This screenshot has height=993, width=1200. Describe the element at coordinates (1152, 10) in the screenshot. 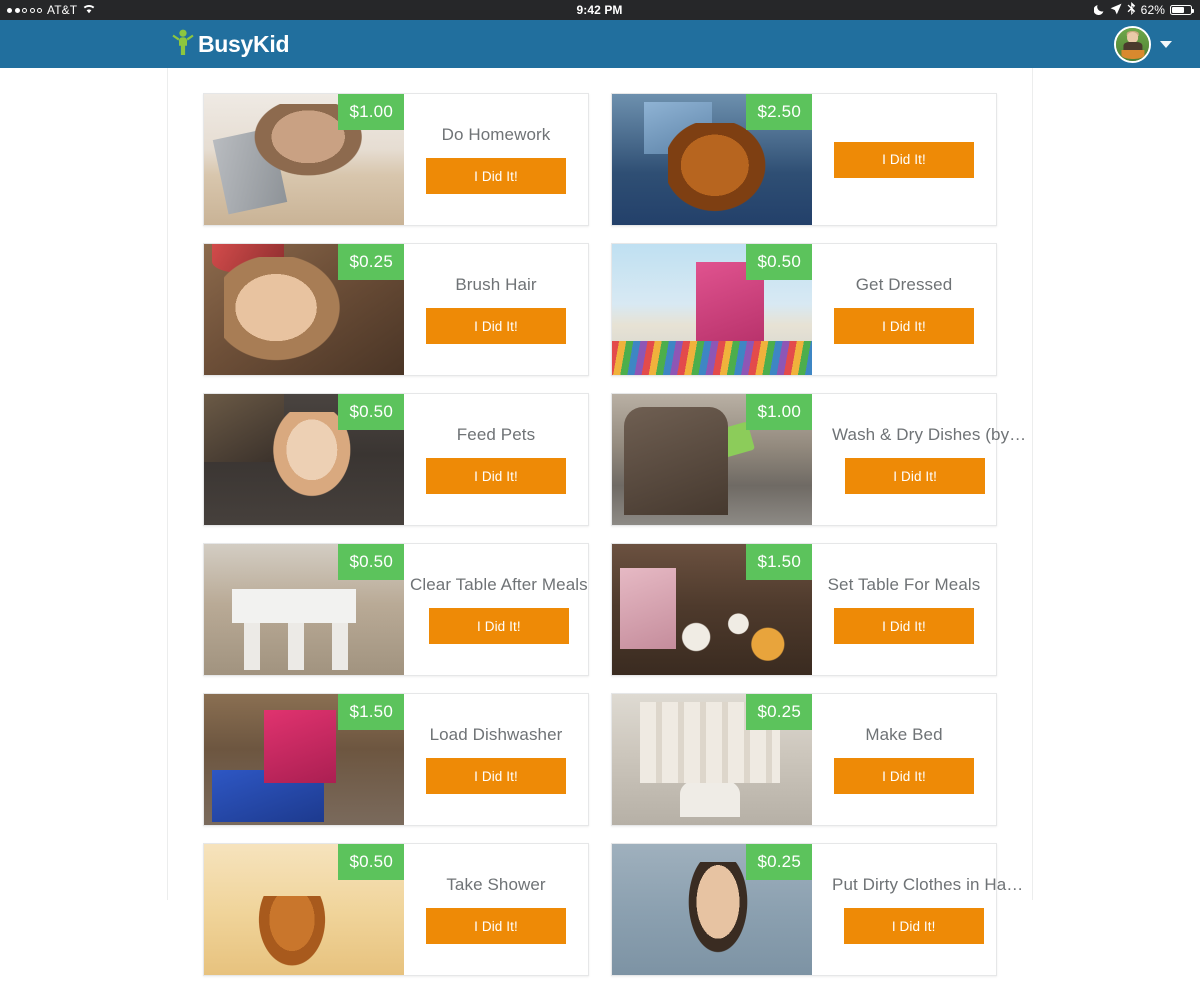

I see `battery-percent-label: 62%` at that location.